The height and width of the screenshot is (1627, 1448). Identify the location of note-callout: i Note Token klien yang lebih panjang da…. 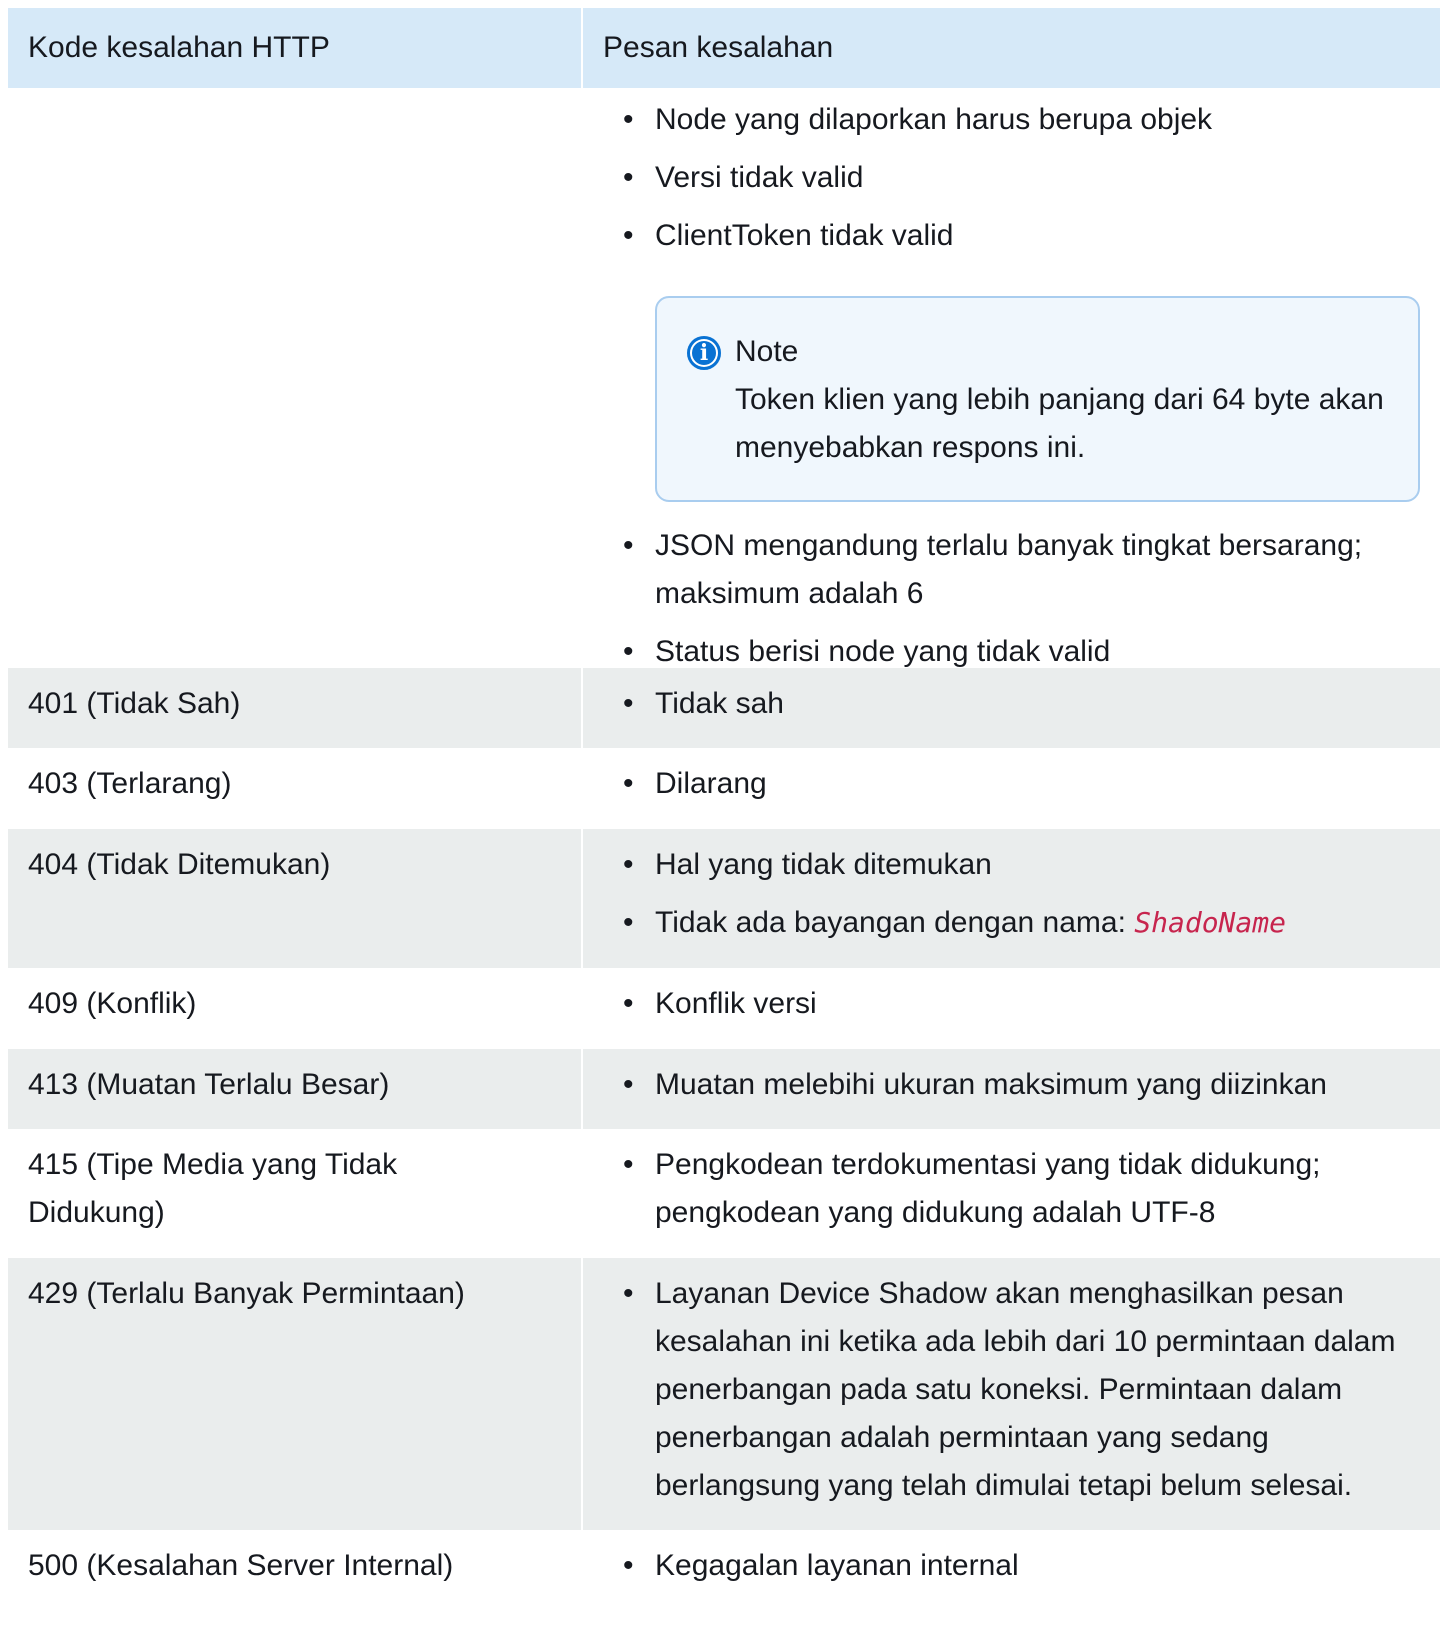
(1037, 399).